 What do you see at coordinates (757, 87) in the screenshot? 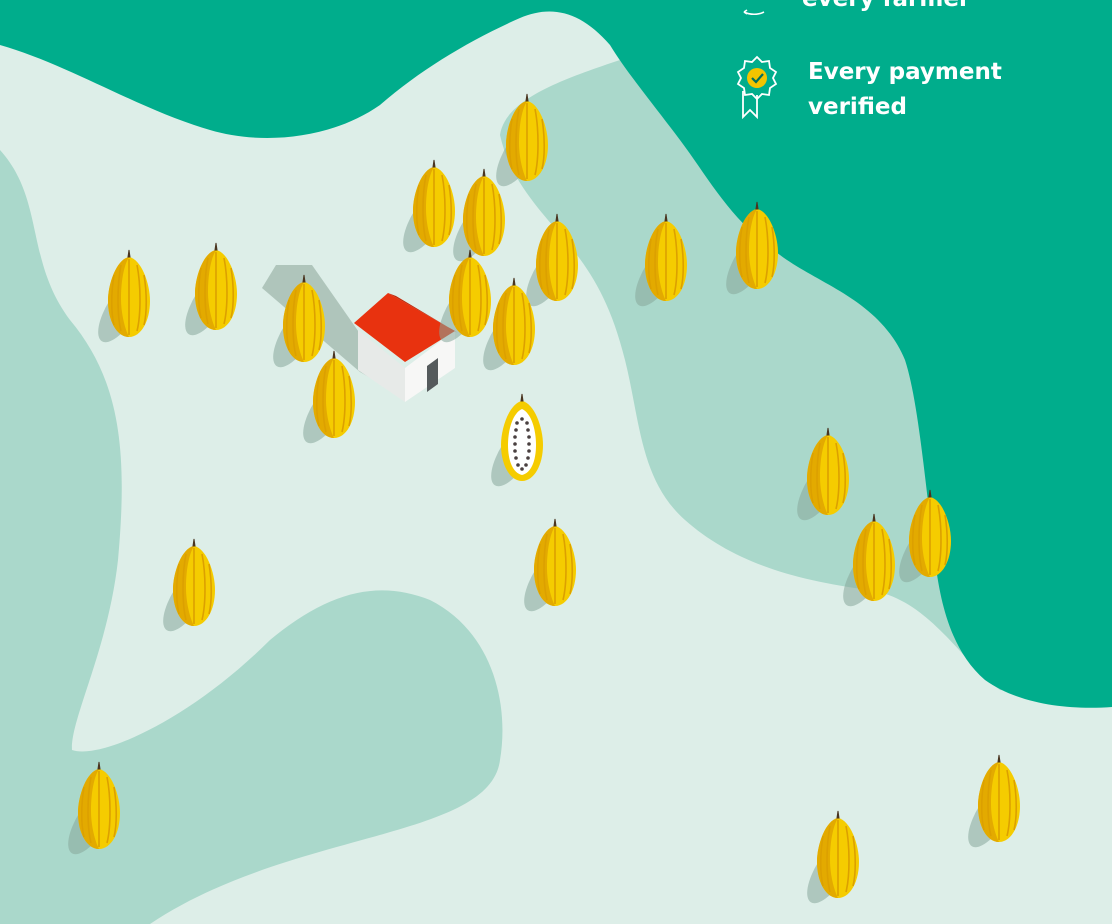
I see `verified-badge-icon` at bounding box center [757, 87].